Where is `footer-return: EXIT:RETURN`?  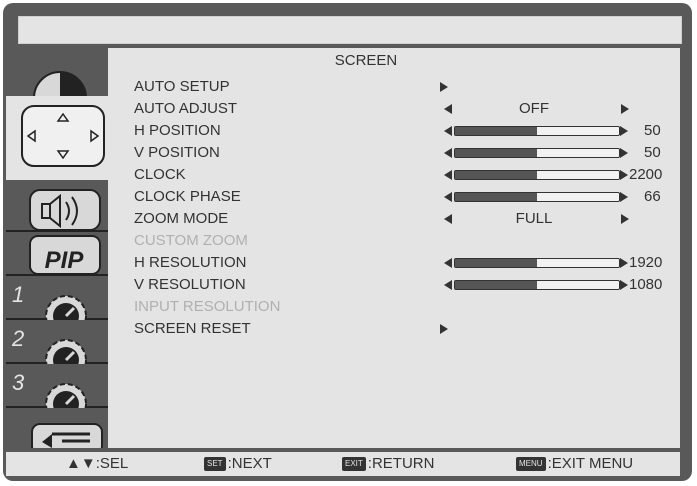 footer-return: EXIT:RETURN is located at coordinates (388, 463).